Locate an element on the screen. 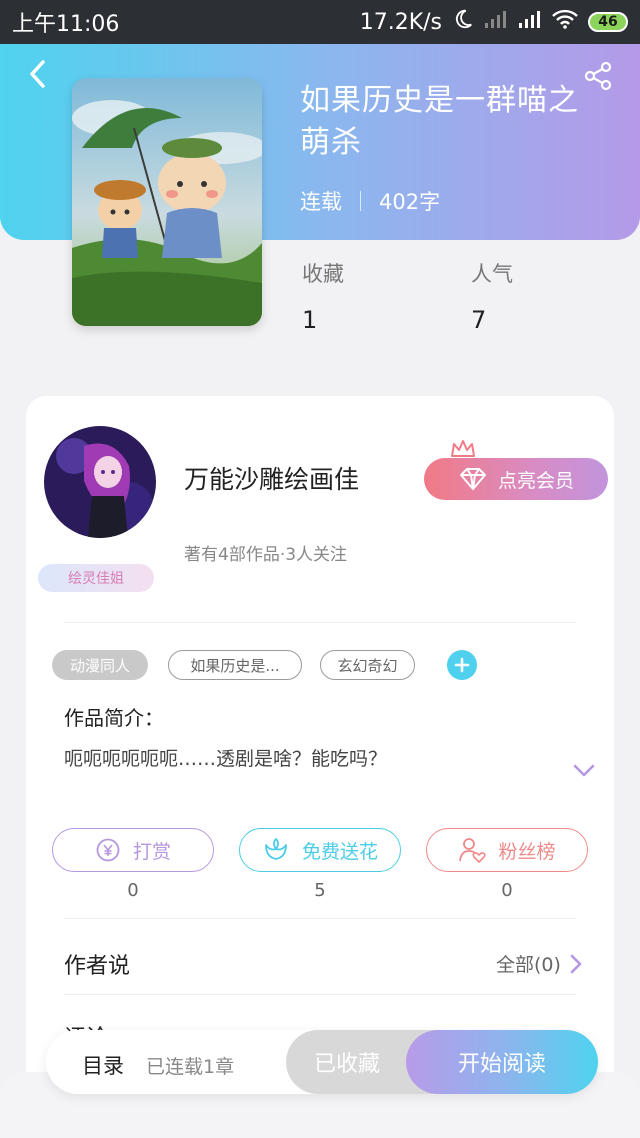 The height and width of the screenshot is (1138, 640). fans-rank-button: 粉丝榜 is located at coordinates (507, 850).